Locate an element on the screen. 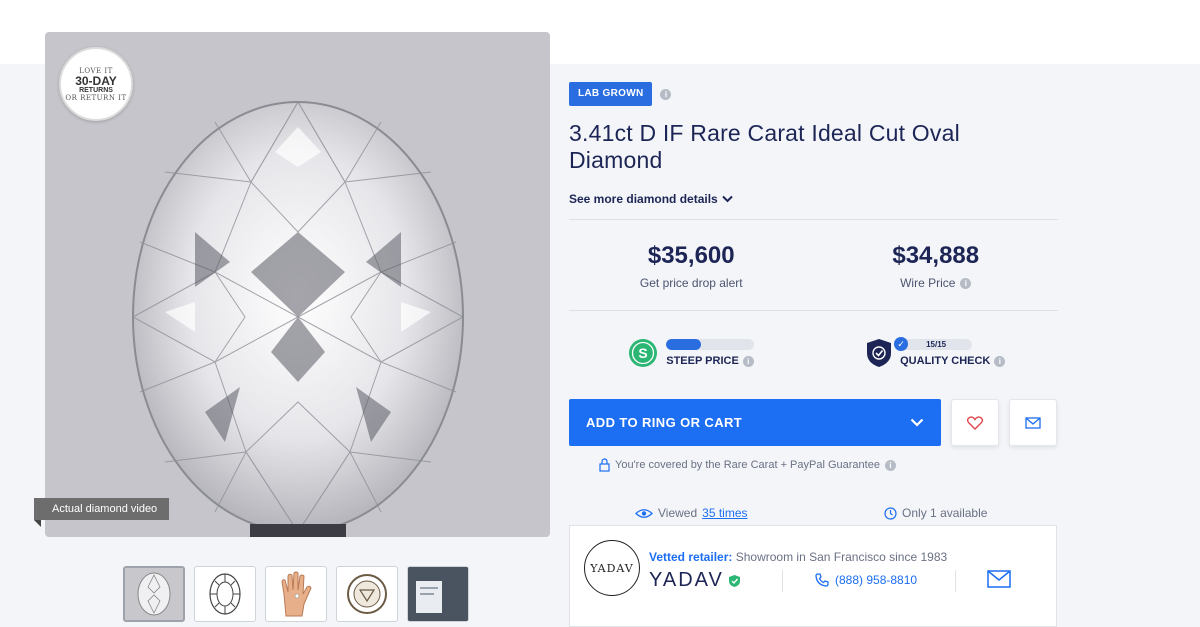  thumbnail-certificate-seal is located at coordinates (367, 594).